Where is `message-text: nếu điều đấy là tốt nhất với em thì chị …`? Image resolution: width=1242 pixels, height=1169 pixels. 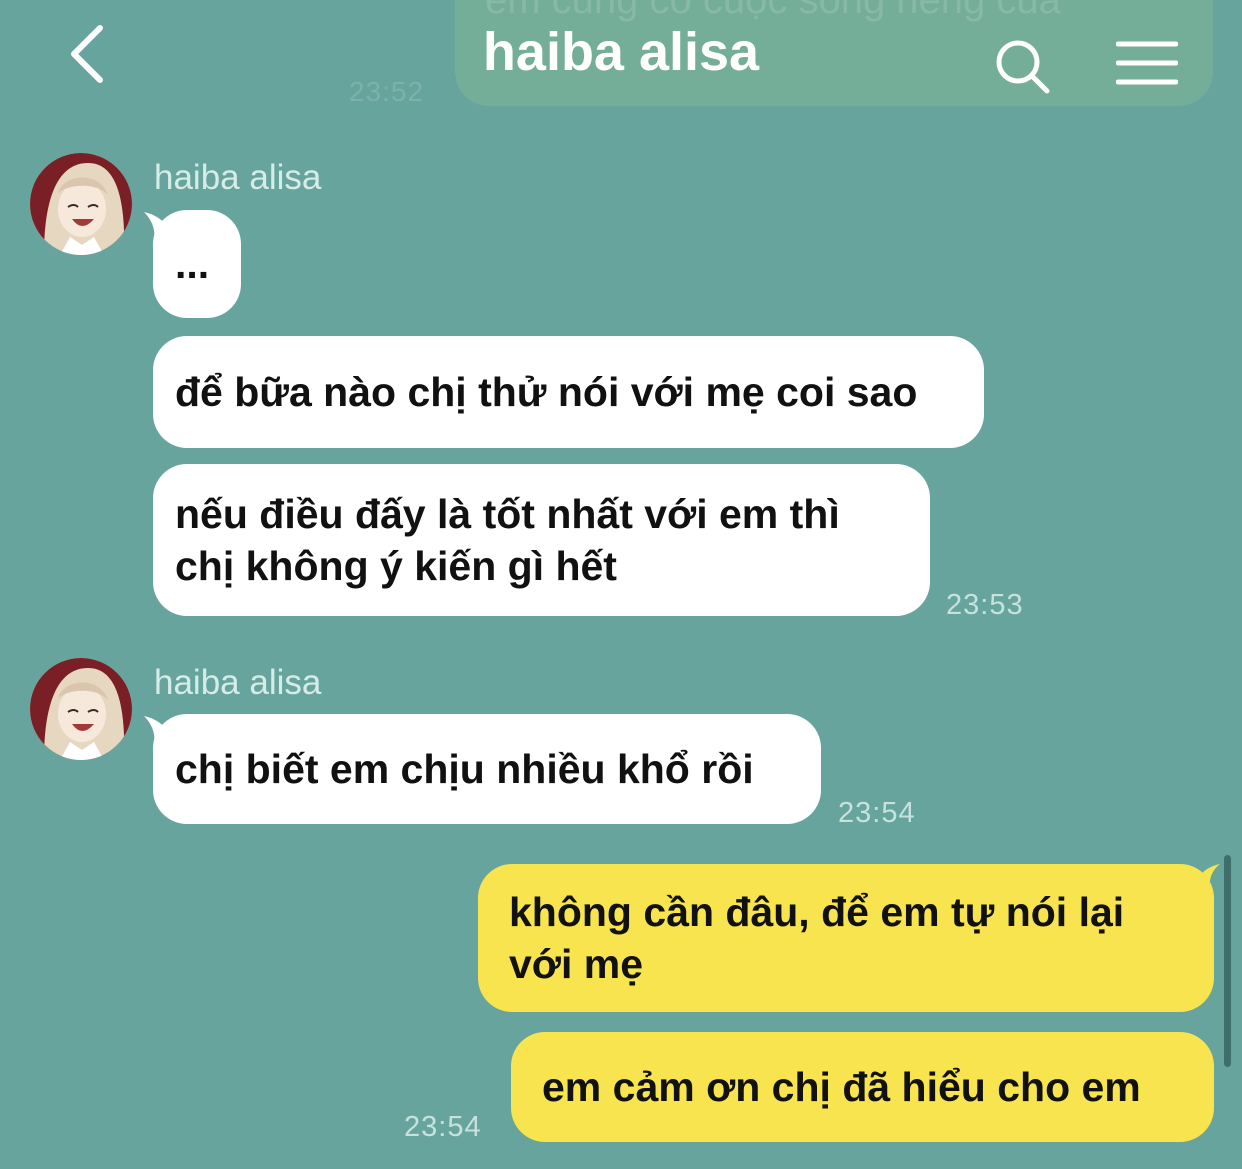
message-text: nếu điều đấy là tốt nhất với em thì chị … is located at coordinates (507, 540).